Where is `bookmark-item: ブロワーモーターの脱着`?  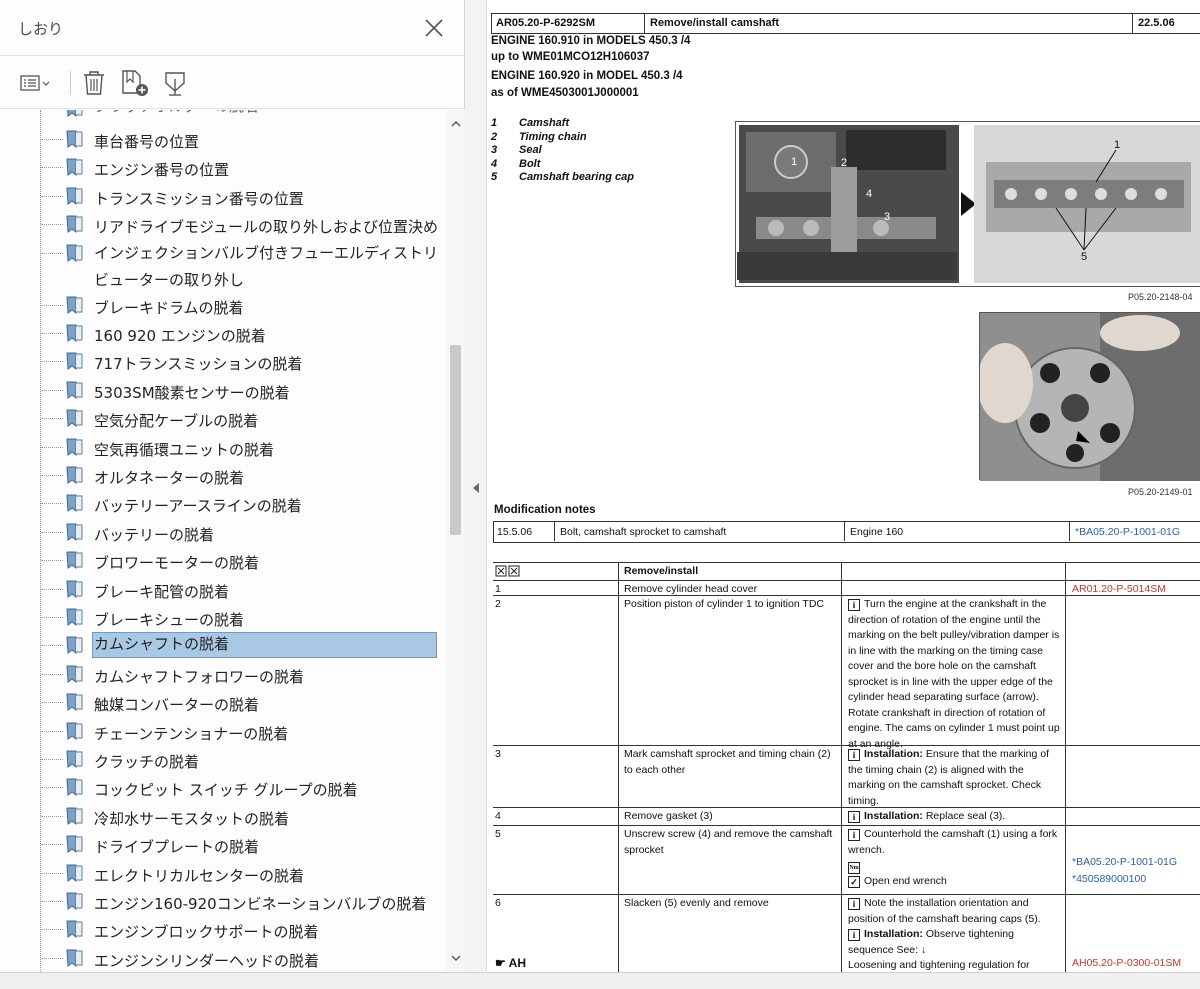 bookmark-item: ブロワーモーターの脱着 is located at coordinates (223, 559).